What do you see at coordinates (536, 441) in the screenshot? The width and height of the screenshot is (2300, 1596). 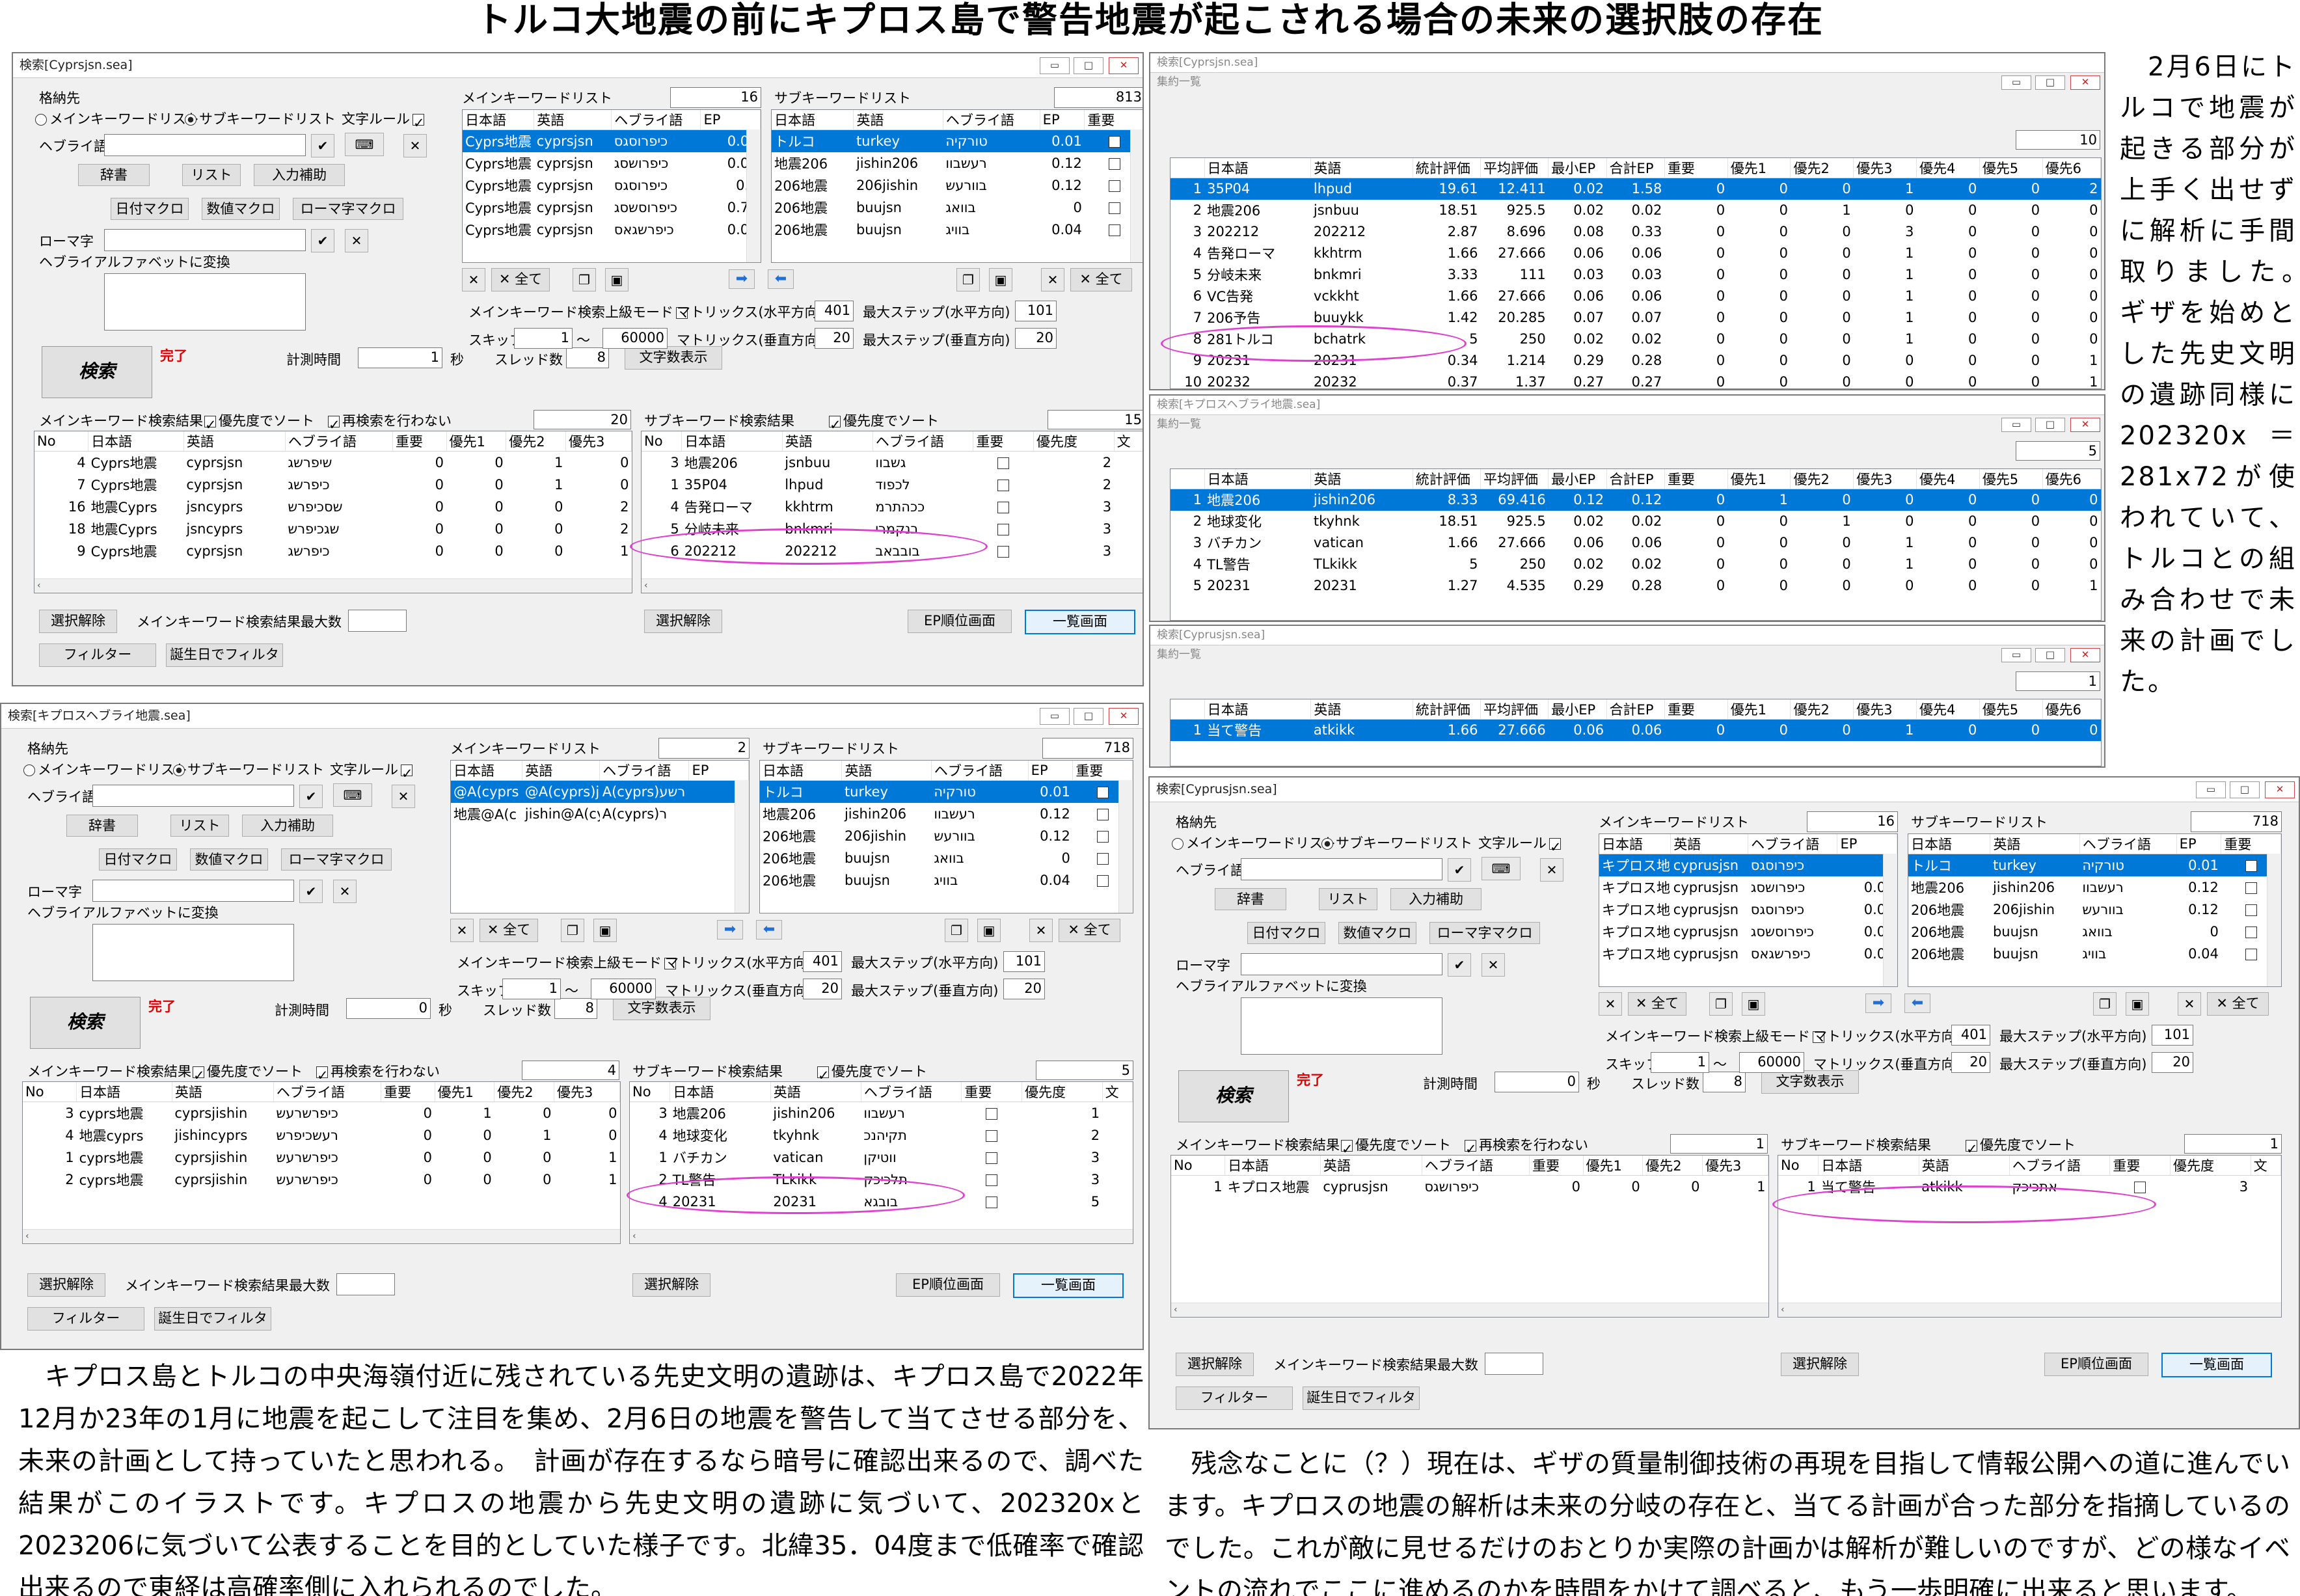 I see `col-pri2: 優先2` at bounding box center [536, 441].